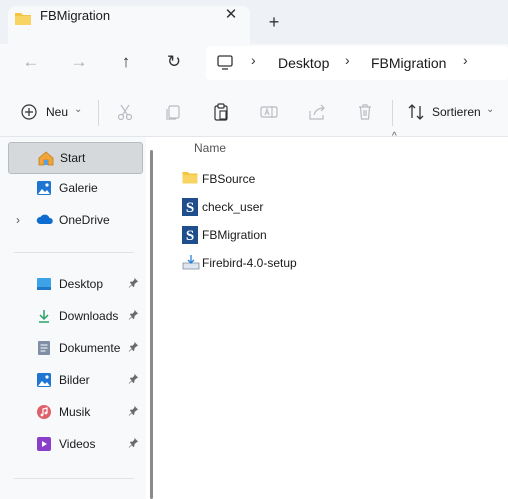 This screenshot has width=508, height=499. I want to click on file-name: Firebird-4.0-setup, so click(249, 263).